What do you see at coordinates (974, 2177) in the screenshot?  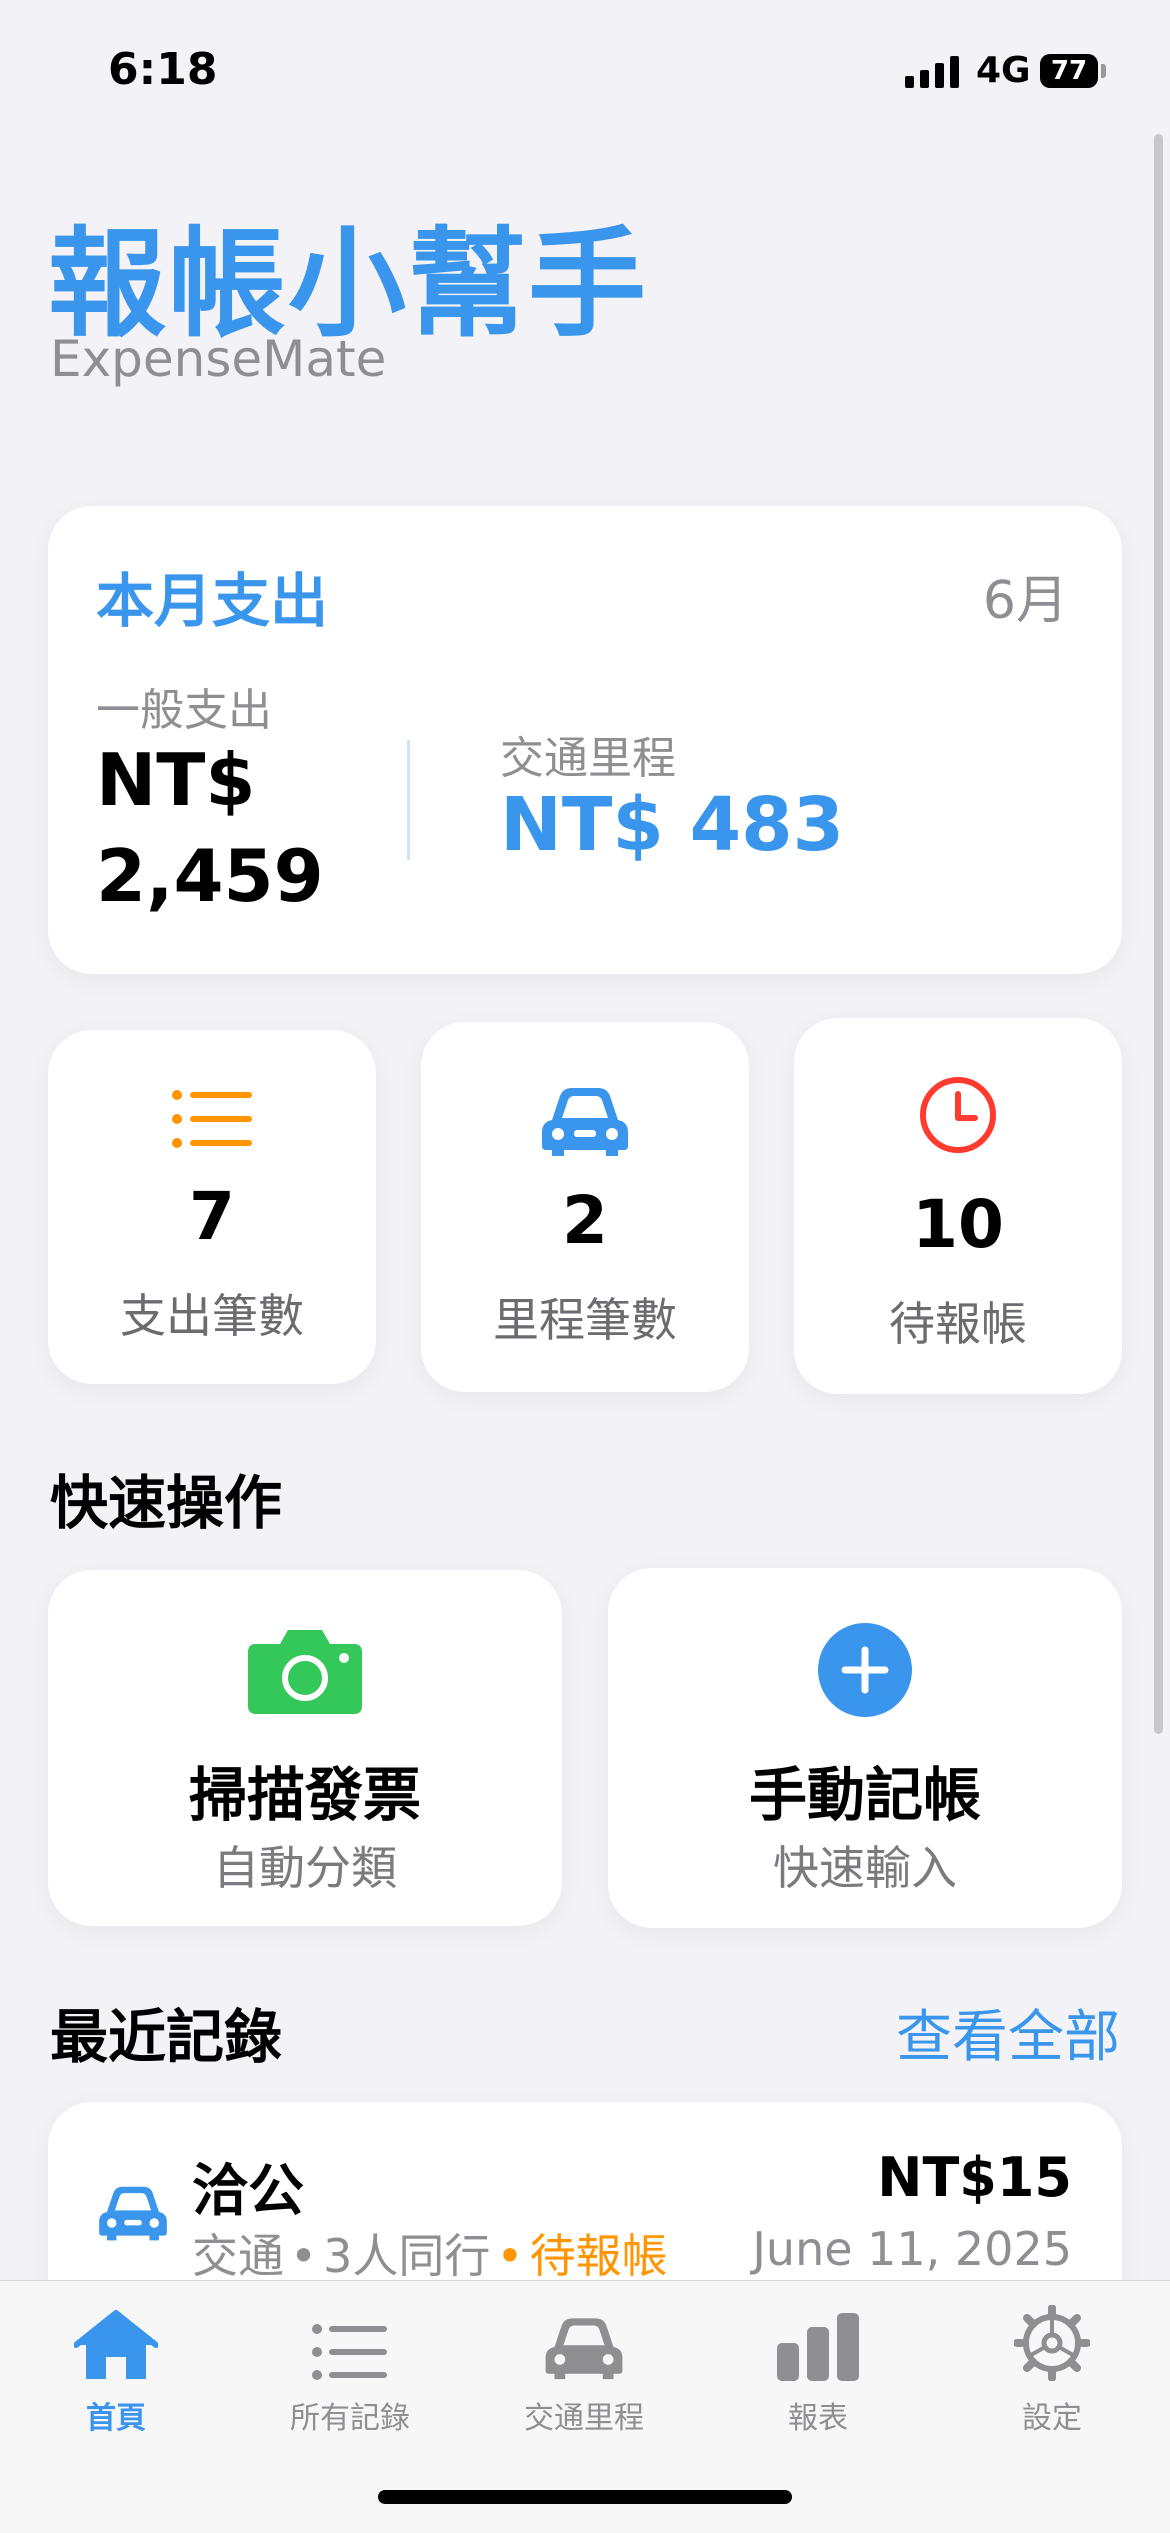 I see `record-amount: NT$15` at bounding box center [974, 2177].